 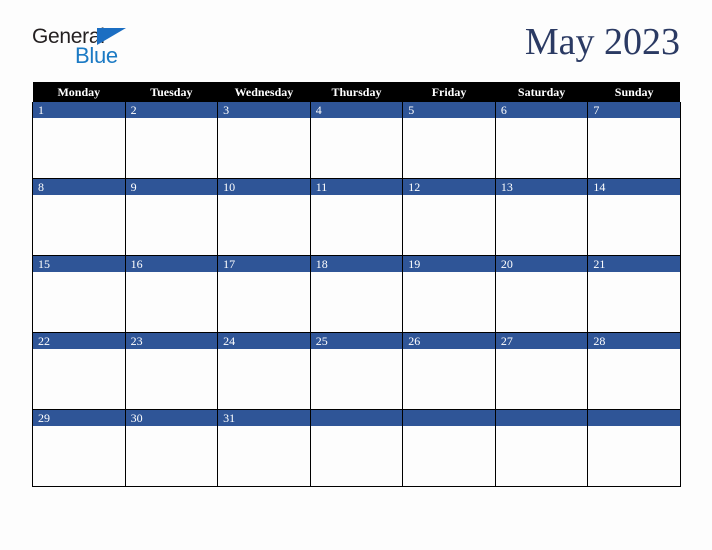 What do you see at coordinates (634, 110) in the screenshot?
I see `day-number: 7` at bounding box center [634, 110].